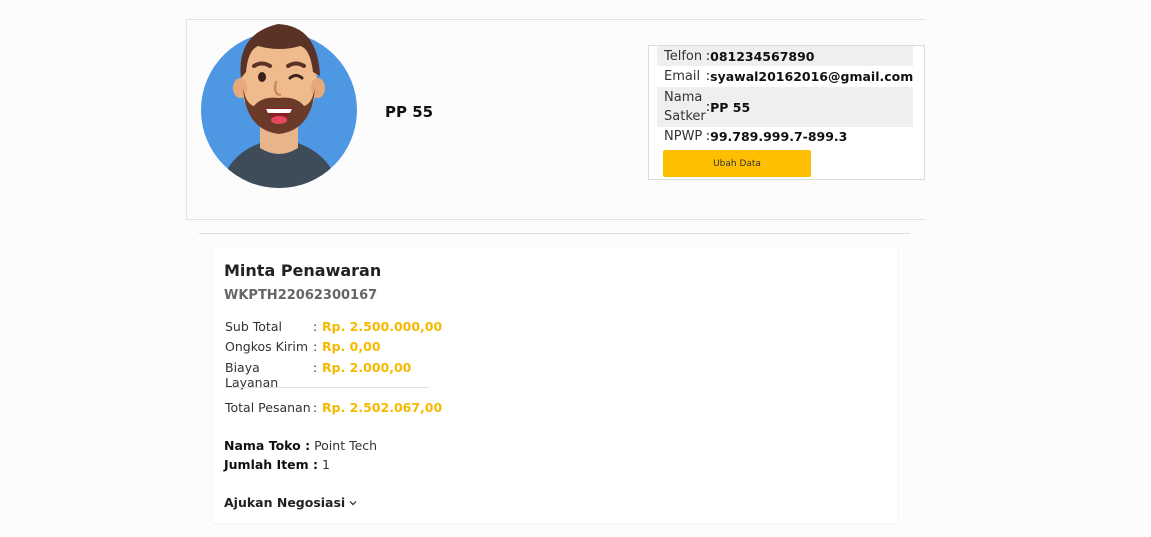 Image resolution: width=1151 pixels, height=537 pixels. I want to click on info-value: 99.789.999.7-899.3, so click(779, 136).